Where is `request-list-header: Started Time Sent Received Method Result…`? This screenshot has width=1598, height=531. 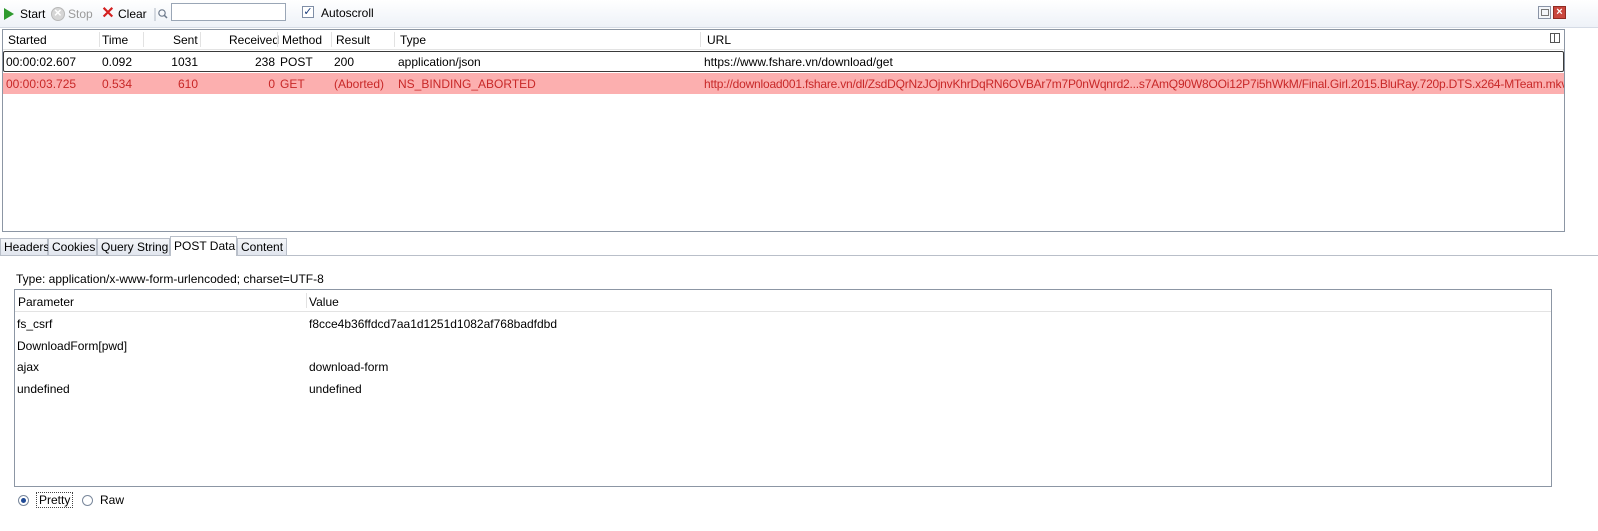
request-list-header: Started Time Sent Received Method Result… is located at coordinates (783, 40).